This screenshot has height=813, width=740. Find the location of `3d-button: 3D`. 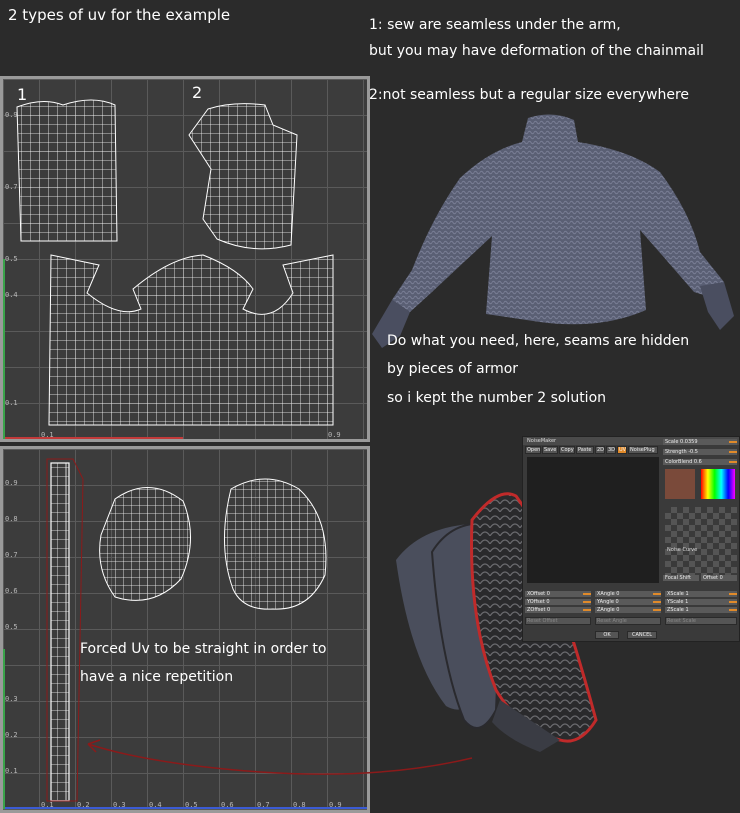

3d-button: 3D is located at coordinates (611, 450).